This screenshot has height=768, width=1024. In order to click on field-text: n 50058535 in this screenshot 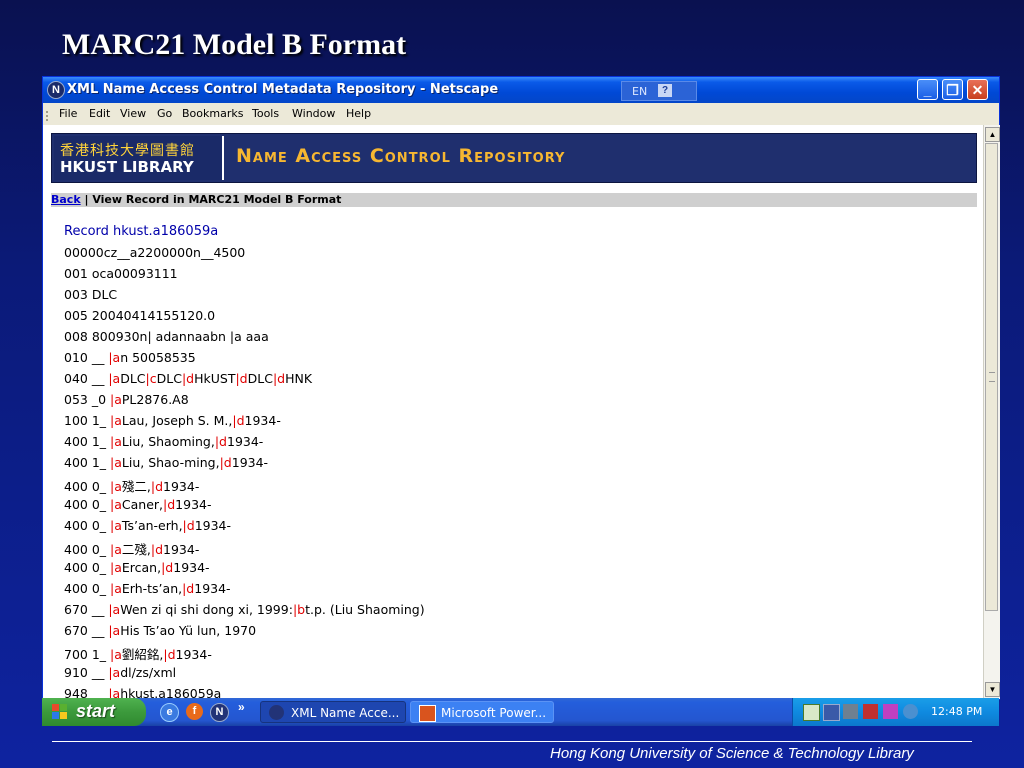, I will do `click(158, 357)`.